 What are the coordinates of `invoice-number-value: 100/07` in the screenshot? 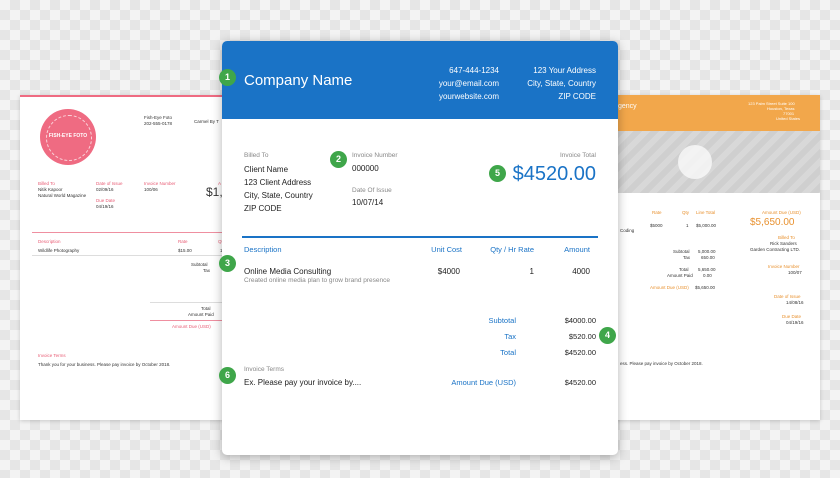 It's located at (795, 272).